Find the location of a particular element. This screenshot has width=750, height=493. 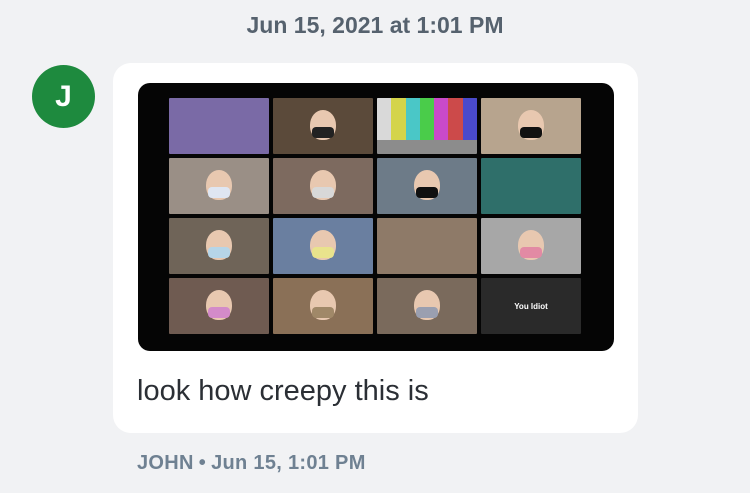

message-meta: JOHN • Jun 15, 1:01 PM is located at coordinates (251, 463).